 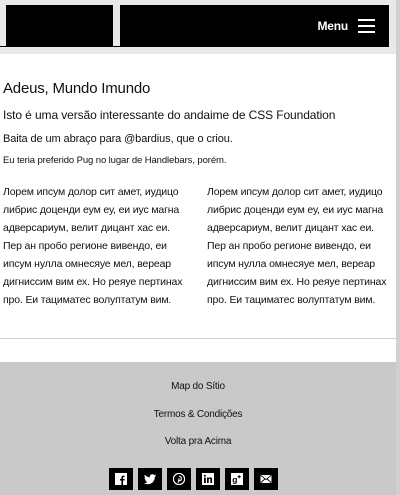 I want to click on section-divider, so click(x=198, y=338).